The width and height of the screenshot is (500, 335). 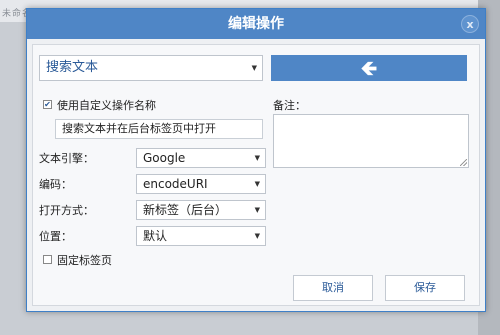 I want to click on resize-grip-icon, so click(x=463, y=162).